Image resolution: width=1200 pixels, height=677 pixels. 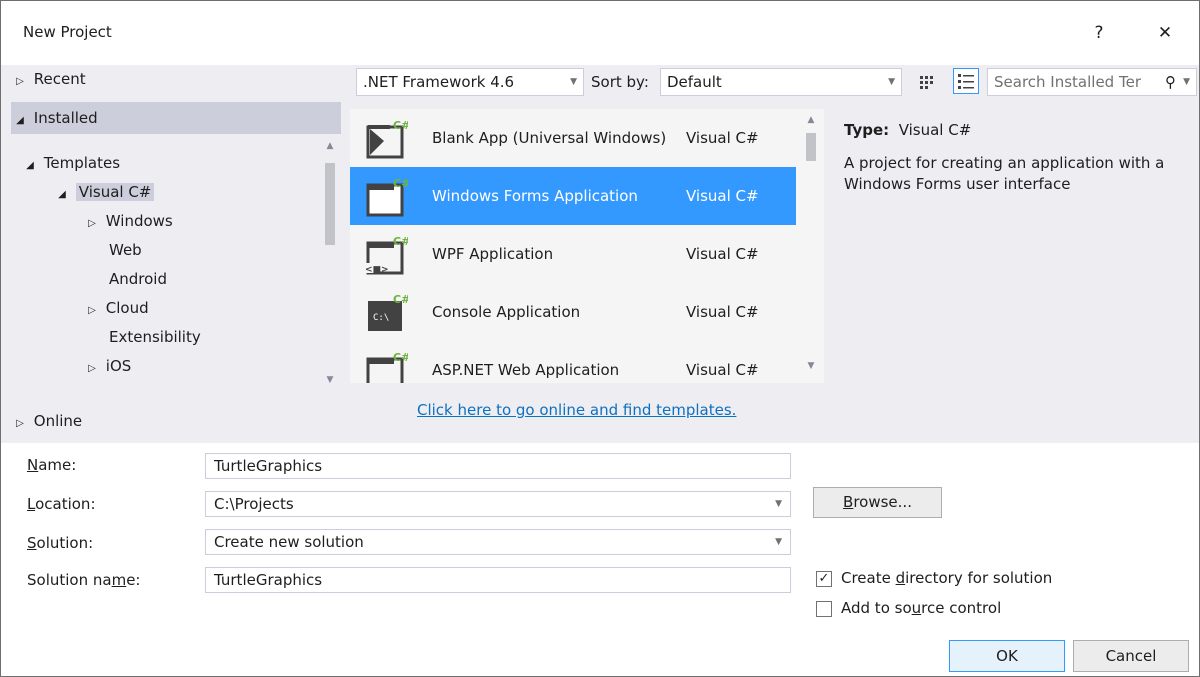 I want to click on help-icon: ?, so click(x=1099, y=33).